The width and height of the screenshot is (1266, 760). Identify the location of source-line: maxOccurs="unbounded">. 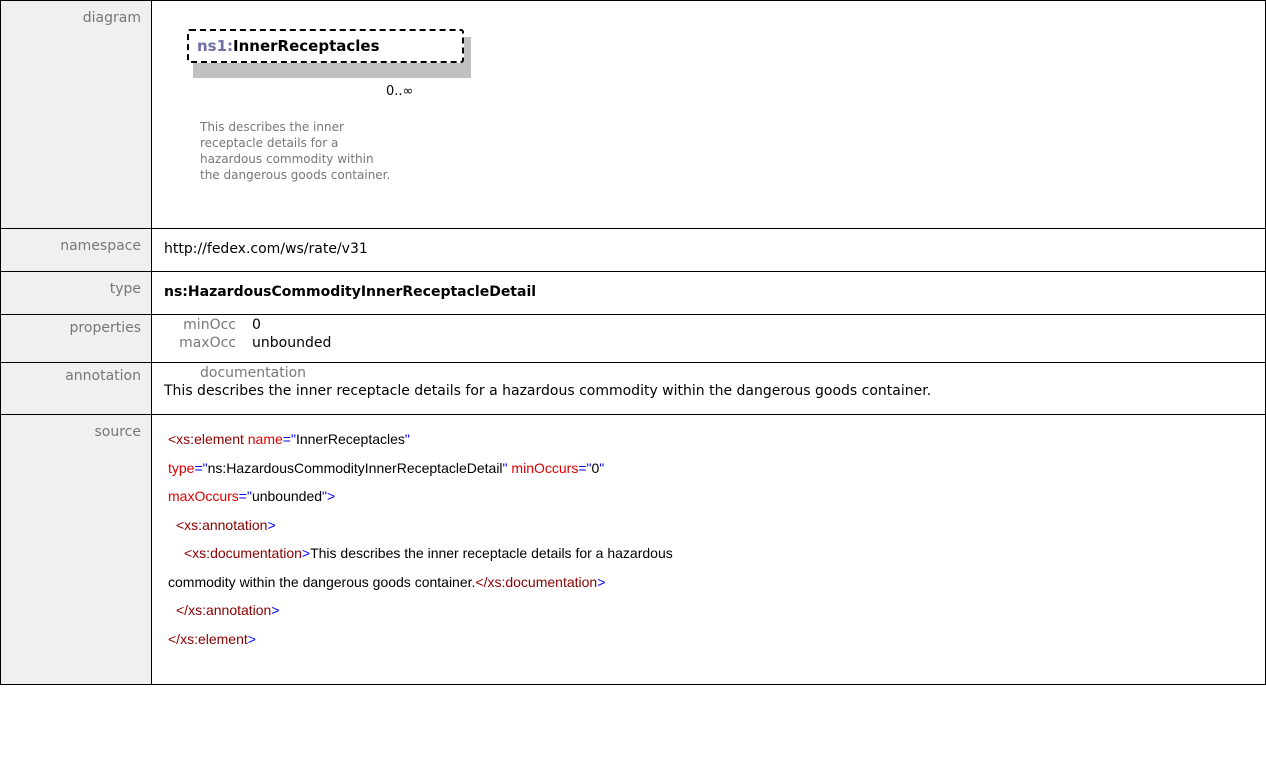
(252, 496).